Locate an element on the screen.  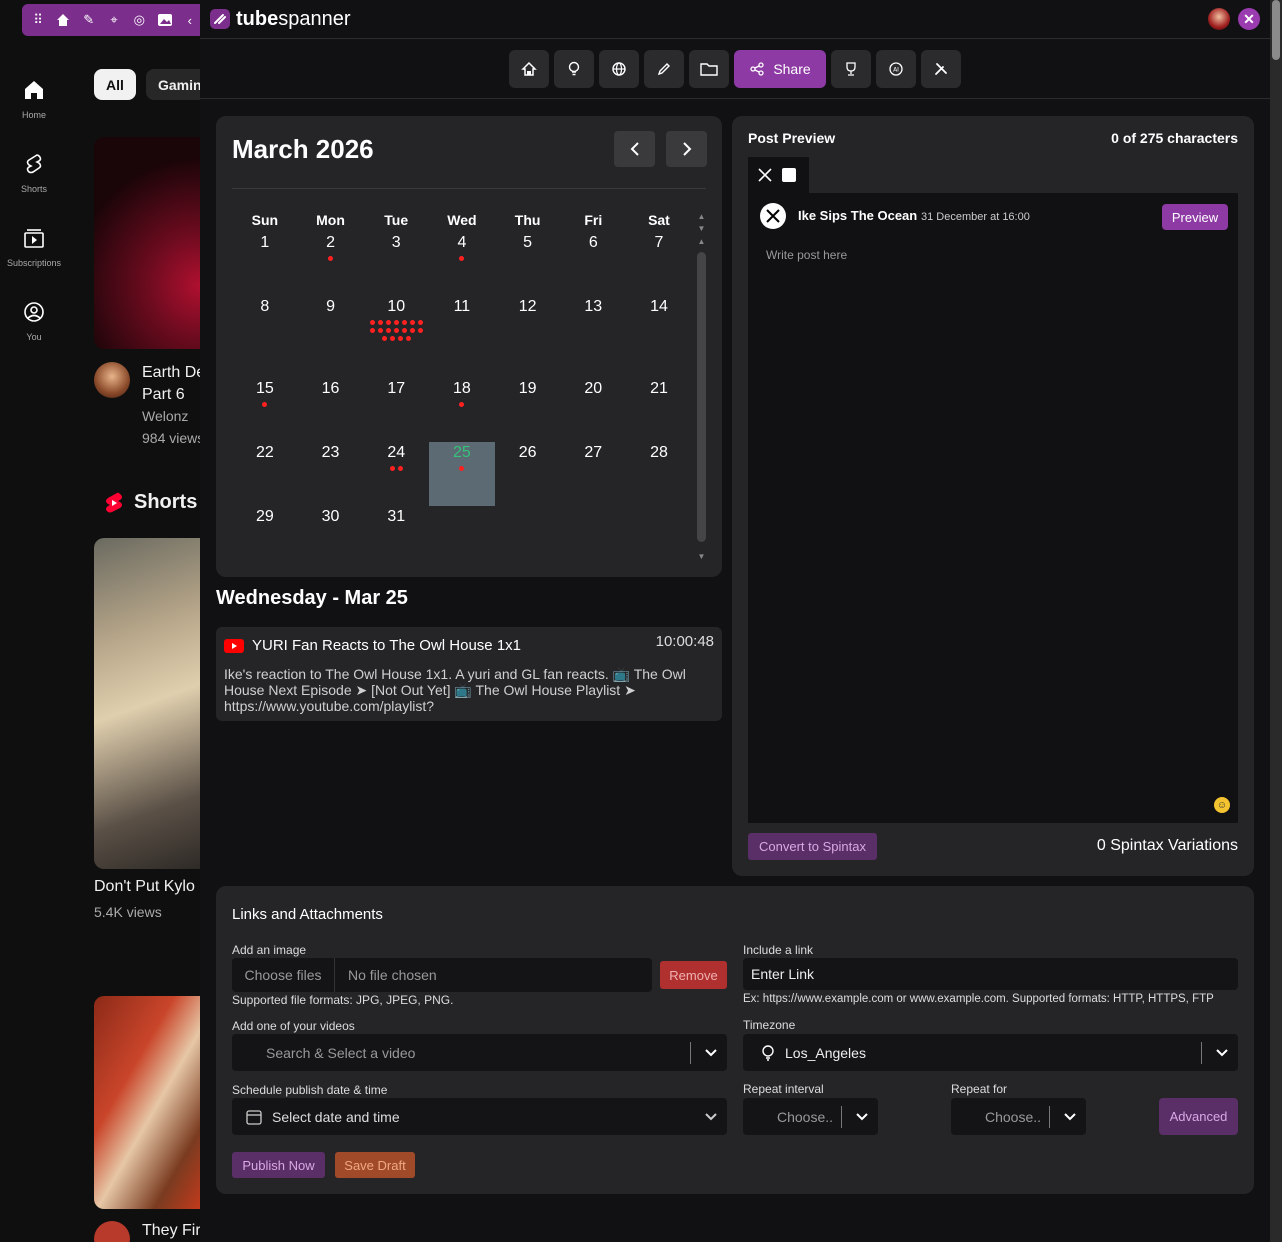
link-input: Enter Link is located at coordinates (990, 974).